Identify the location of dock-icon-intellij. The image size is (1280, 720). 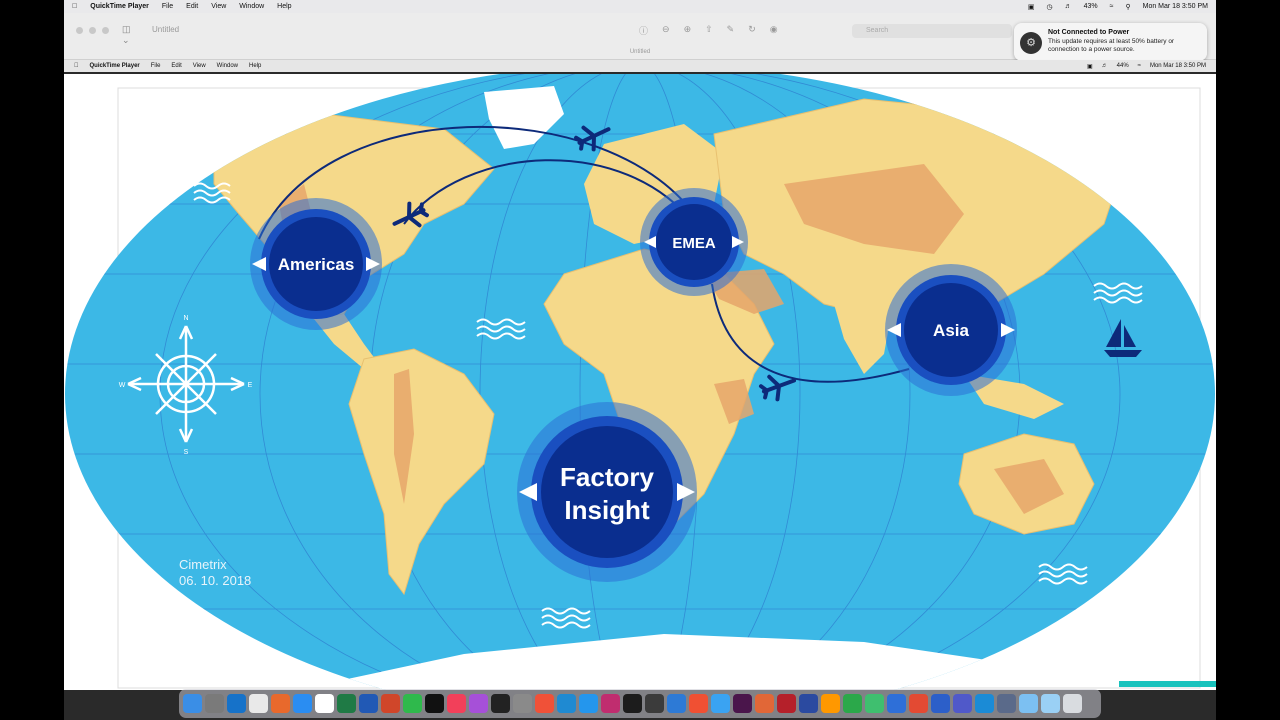
(610, 703).